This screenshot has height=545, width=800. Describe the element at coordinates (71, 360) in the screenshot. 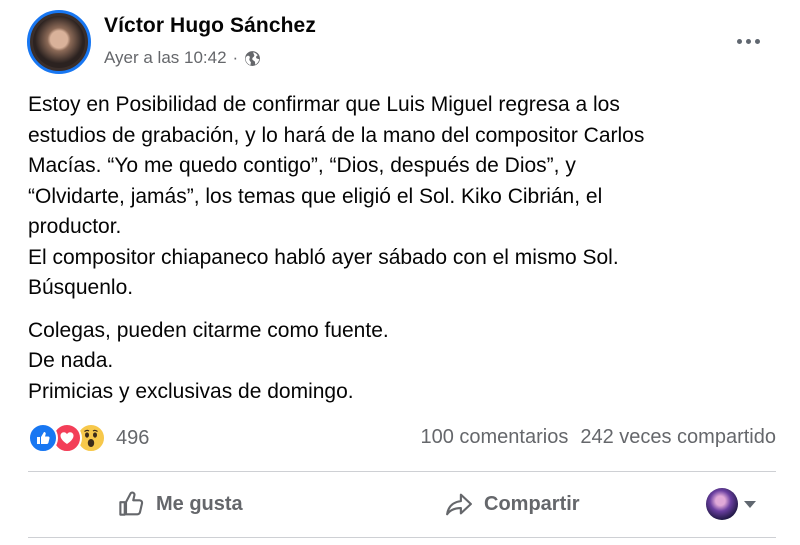

I see `post-text-line: De nada.` at that location.